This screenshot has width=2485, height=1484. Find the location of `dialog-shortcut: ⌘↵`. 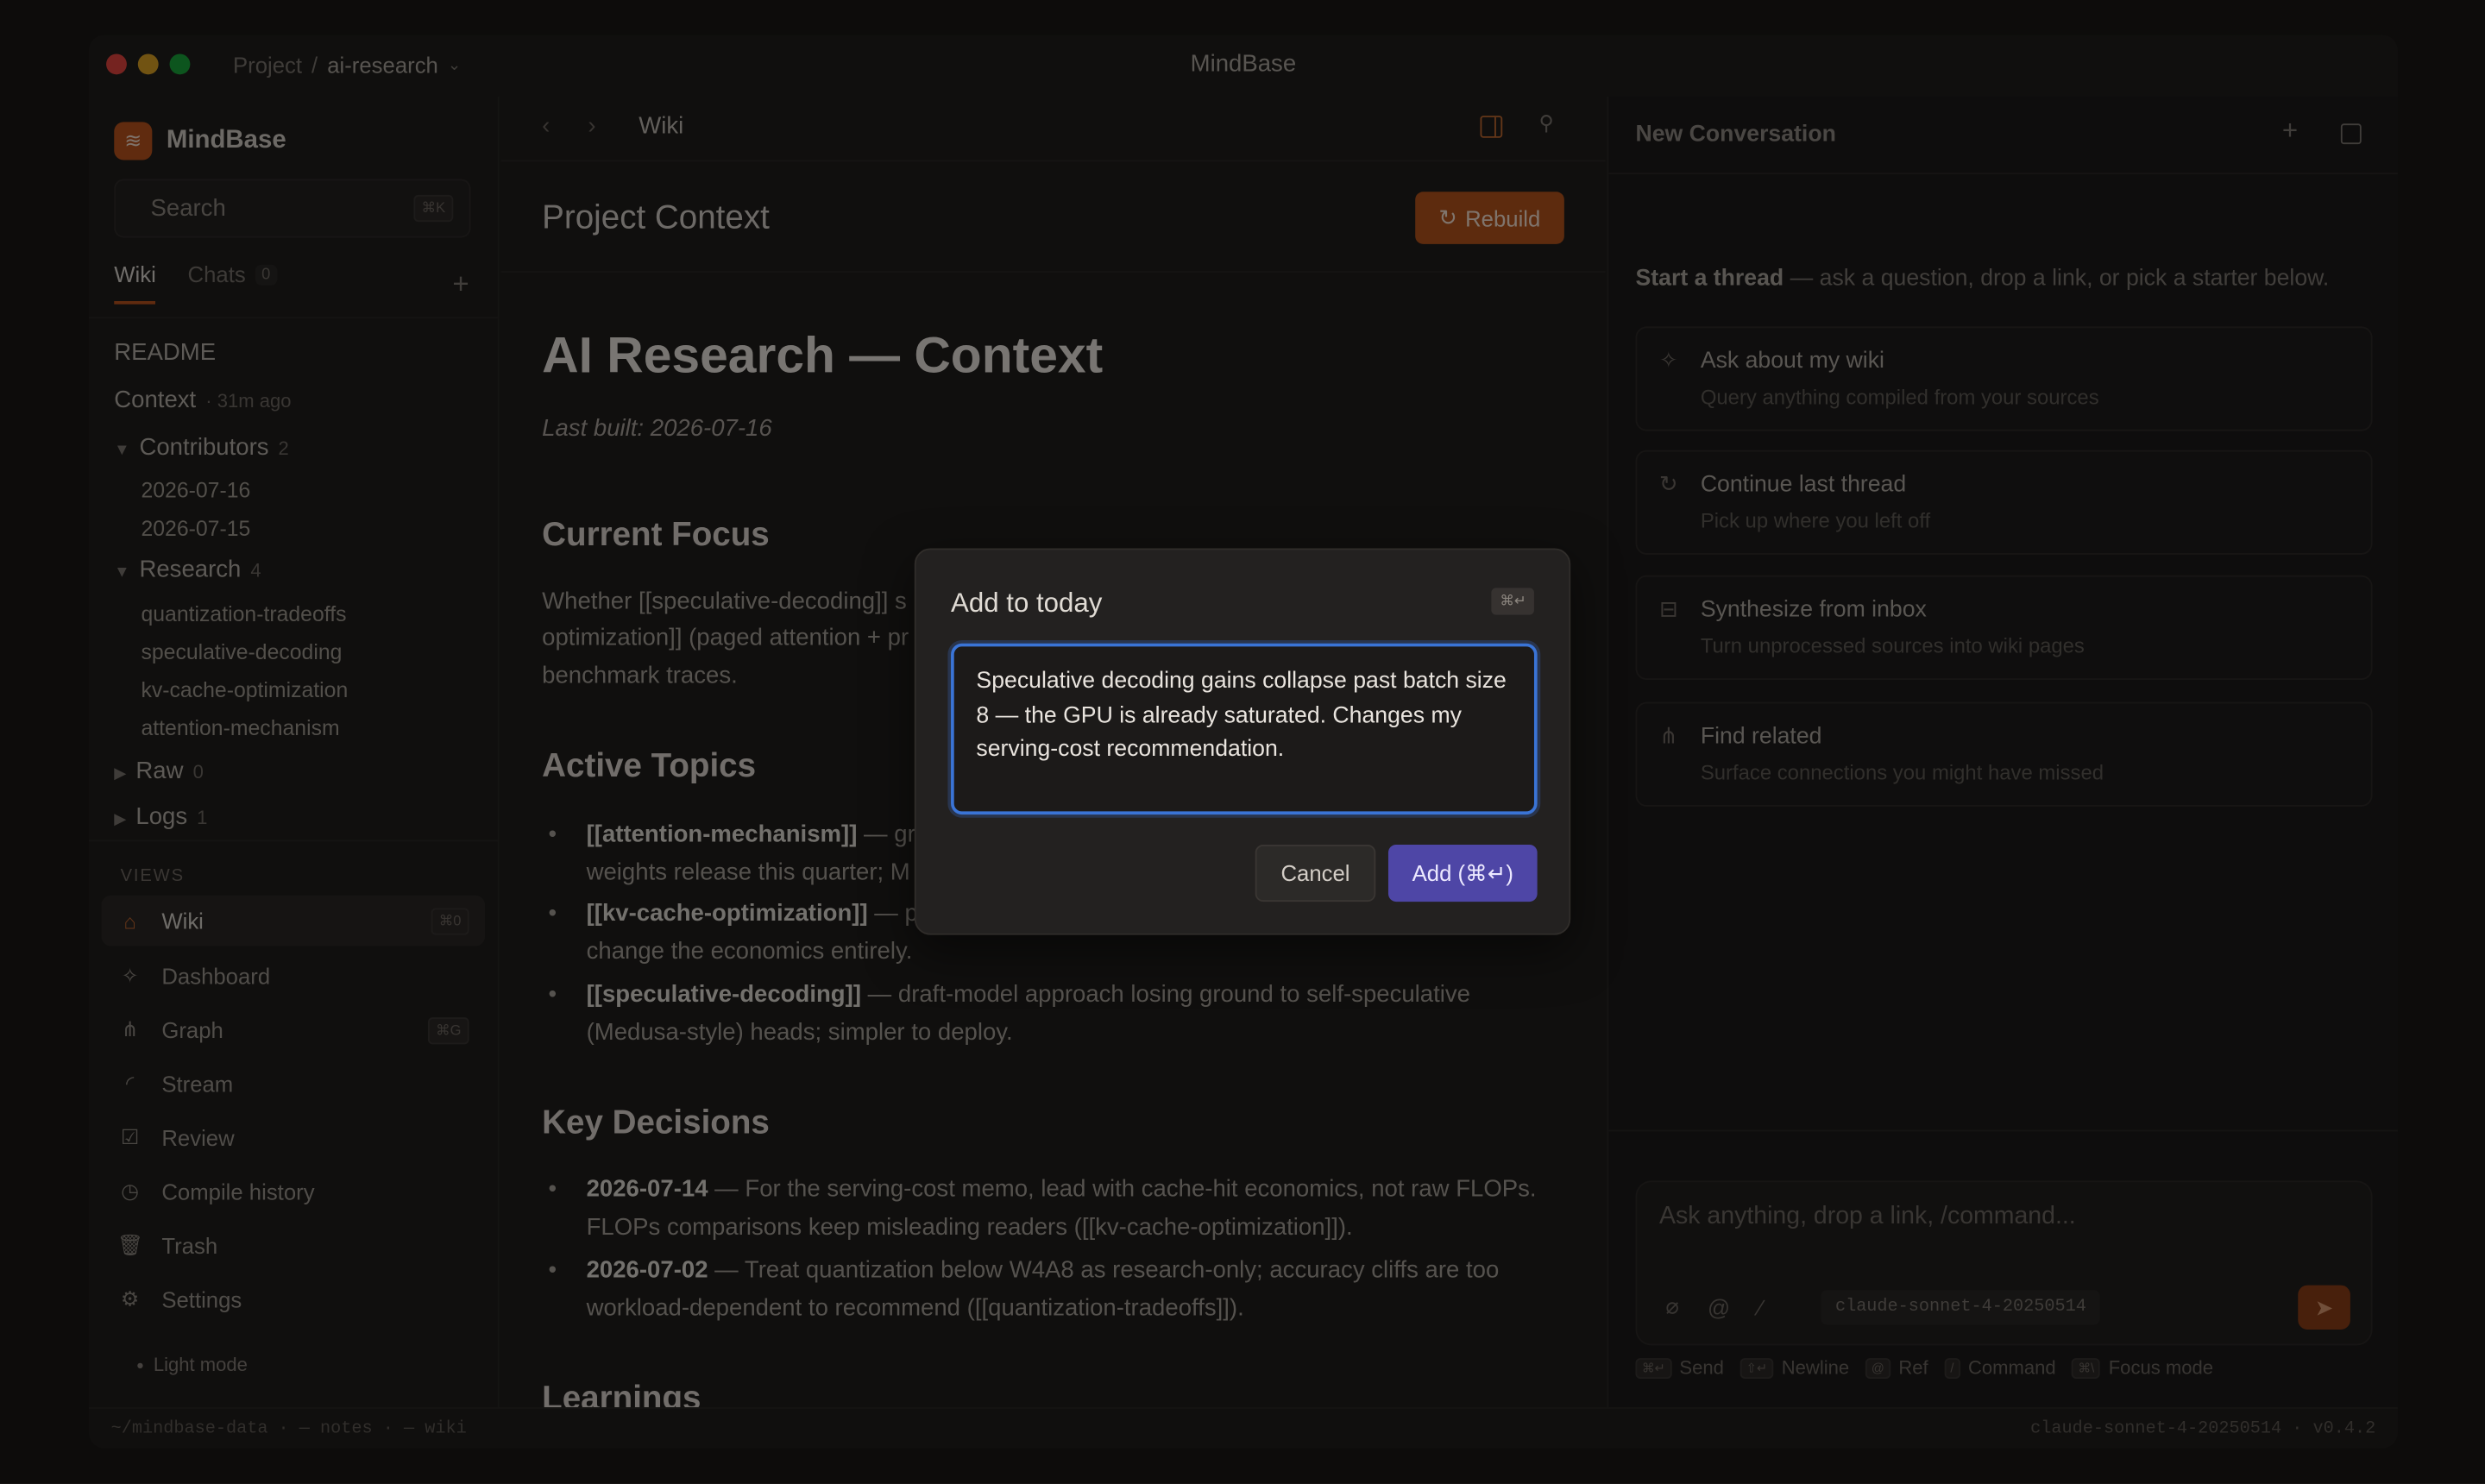

dialog-shortcut: ⌘↵ is located at coordinates (1513, 601).